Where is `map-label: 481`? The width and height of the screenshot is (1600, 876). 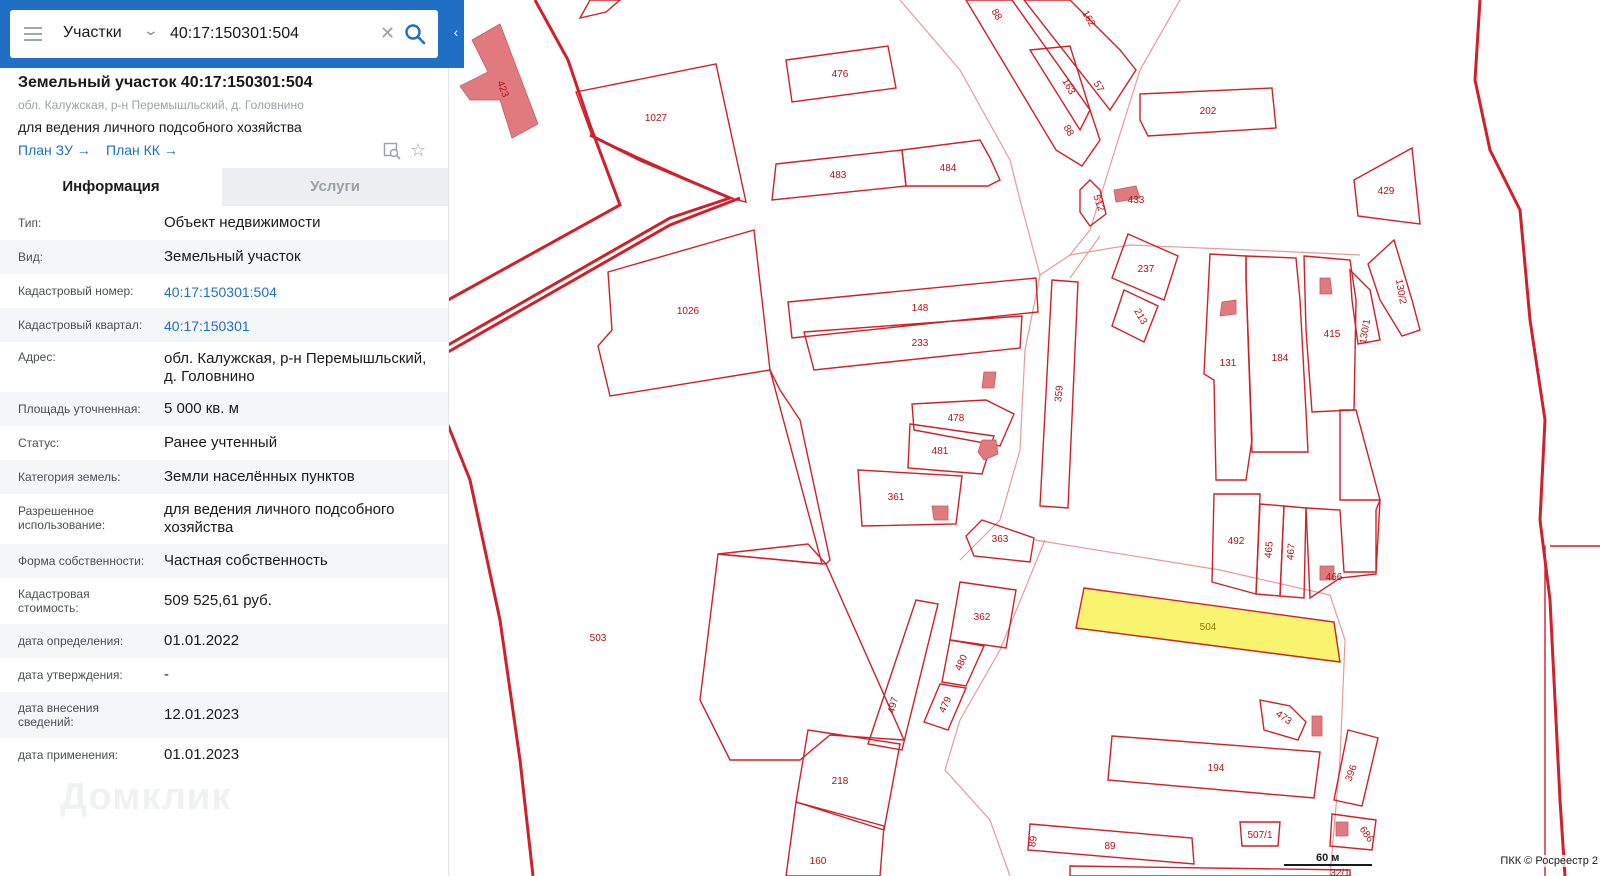 map-label: 481 is located at coordinates (940, 451).